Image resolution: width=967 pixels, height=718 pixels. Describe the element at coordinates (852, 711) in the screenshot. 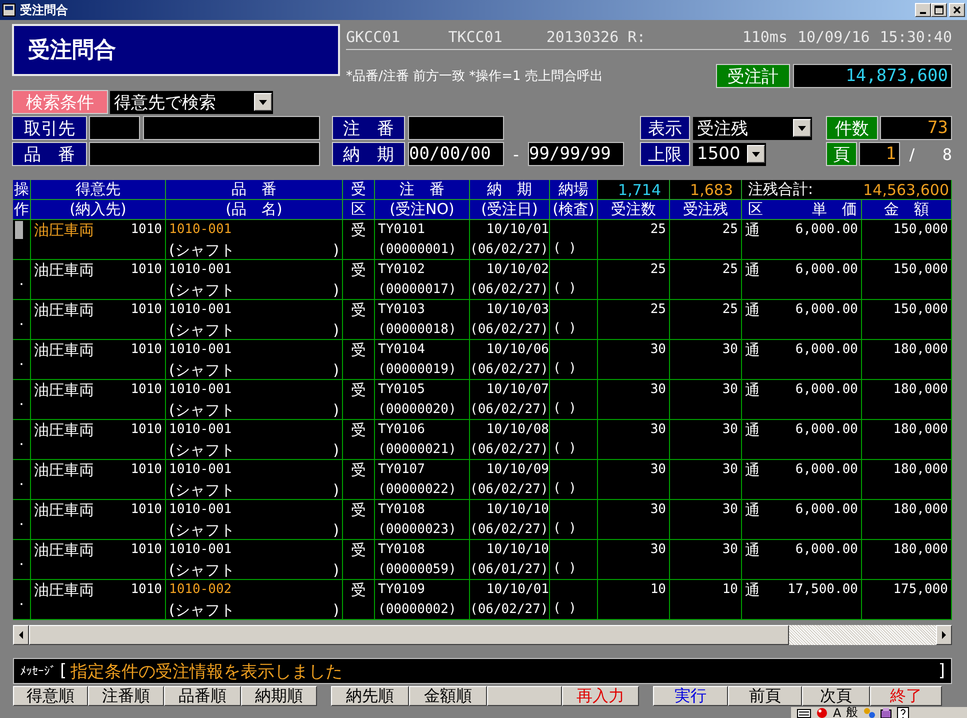

I see `conversion-mode-text: 般` at that location.